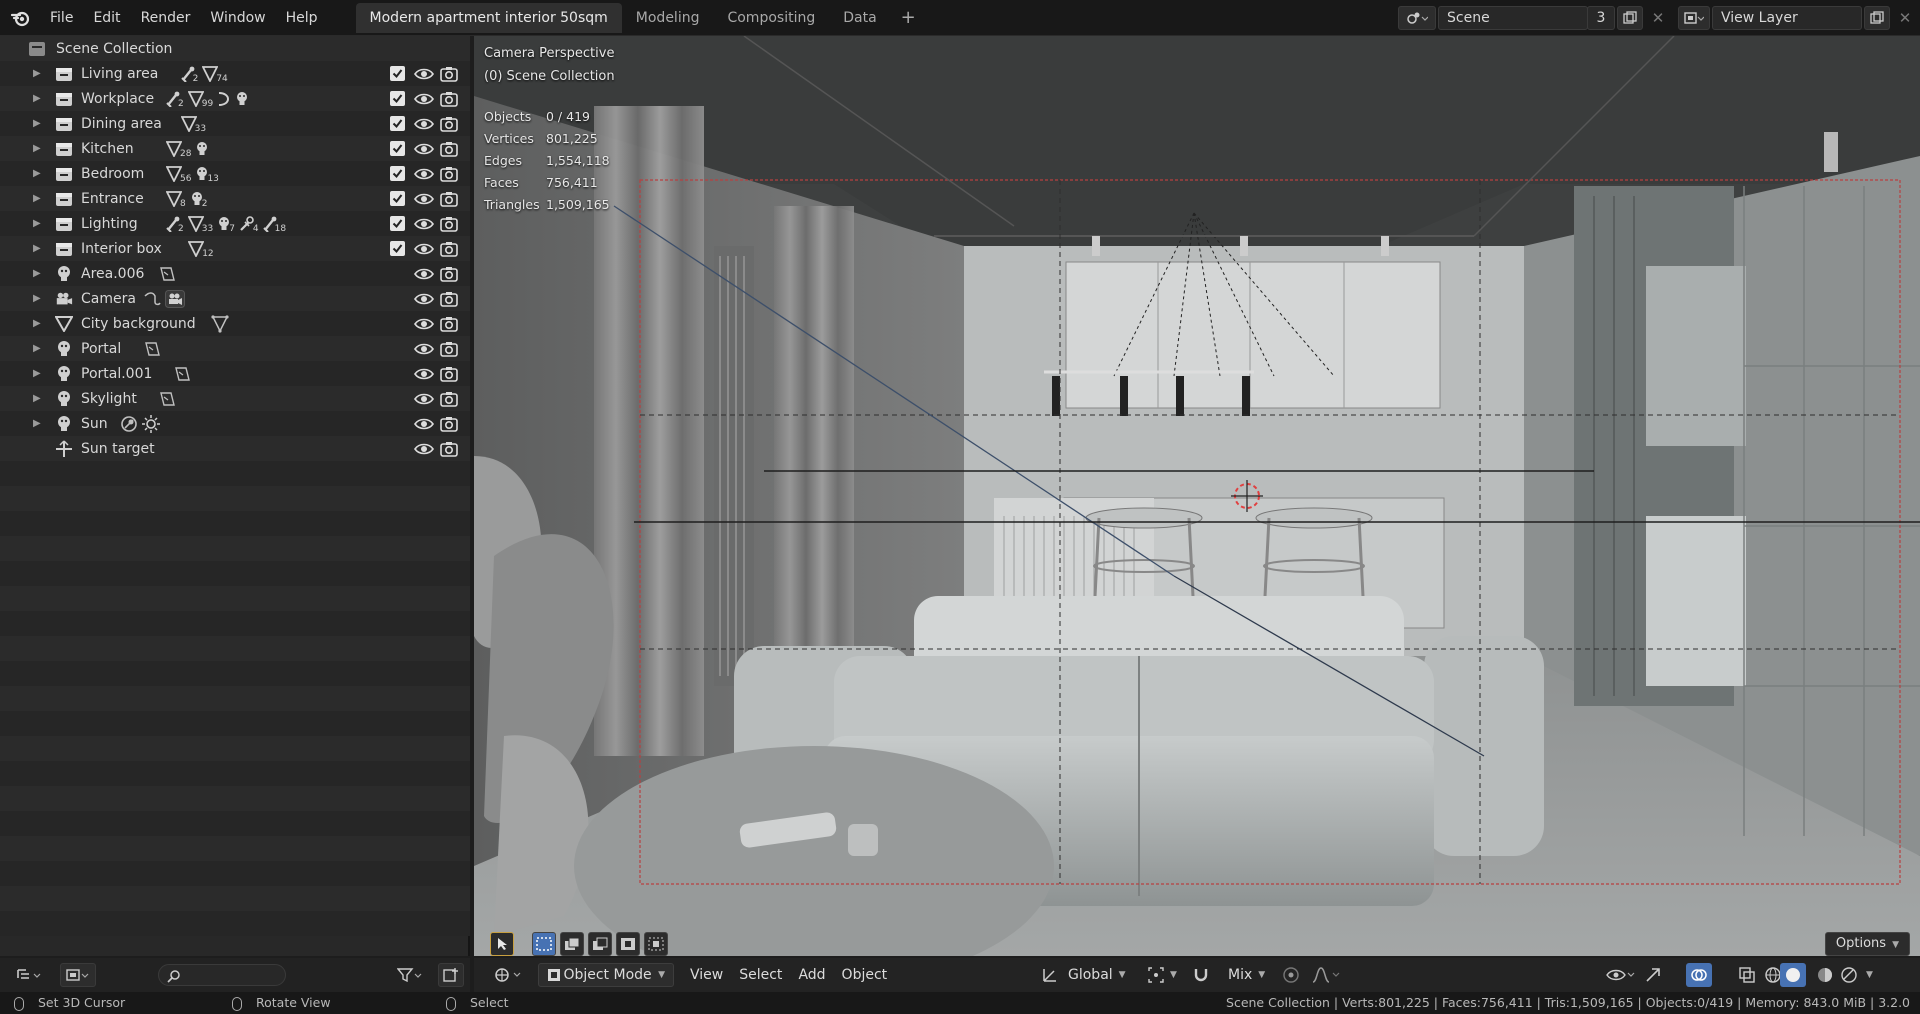 The width and height of the screenshot is (1920, 1014). I want to click on outliner-root-row: Scene Collection, so click(235, 48).